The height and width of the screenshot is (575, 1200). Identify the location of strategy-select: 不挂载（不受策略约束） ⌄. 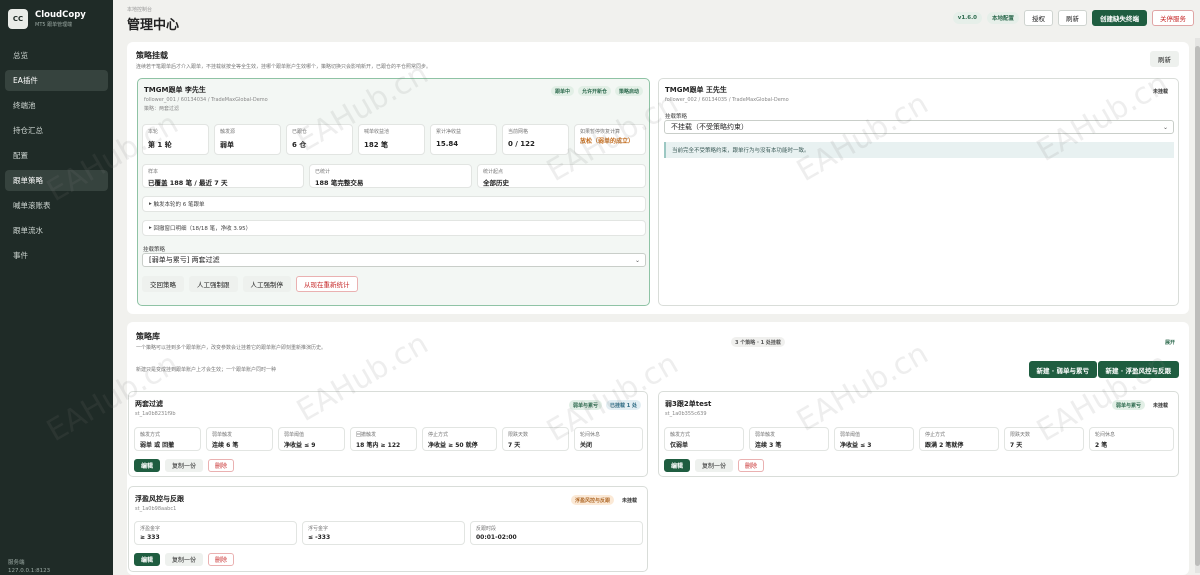
(919, 127).